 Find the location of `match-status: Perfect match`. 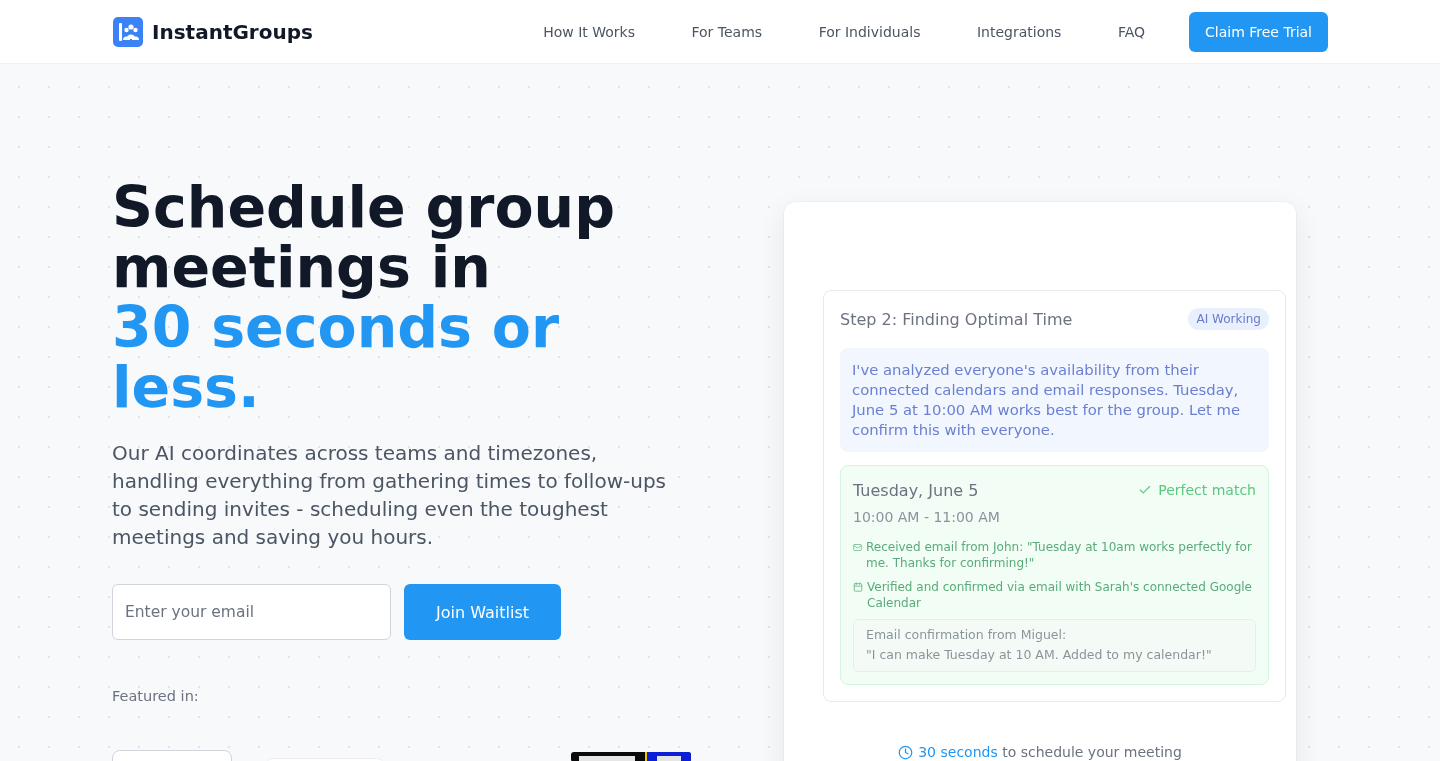

match-status: Perfect match is located at coordinates (1207, 490).